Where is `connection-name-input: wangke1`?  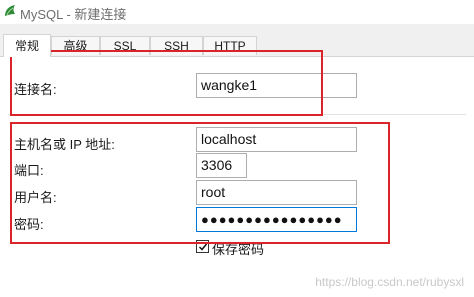
connection-name-input: wangke1 is located at coordinates (276, 85).